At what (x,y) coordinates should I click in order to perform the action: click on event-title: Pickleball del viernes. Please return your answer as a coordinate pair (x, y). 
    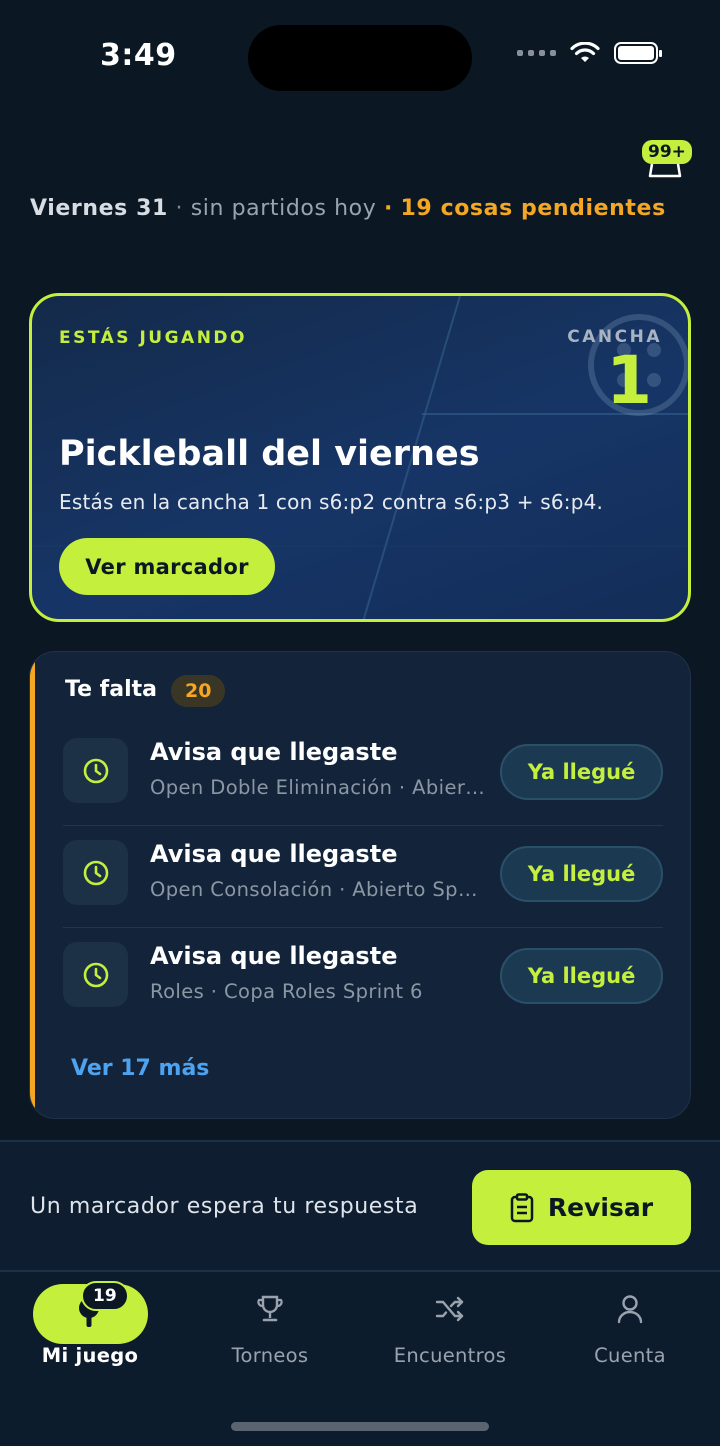
    Looking at the image, I should click on (269, 454).